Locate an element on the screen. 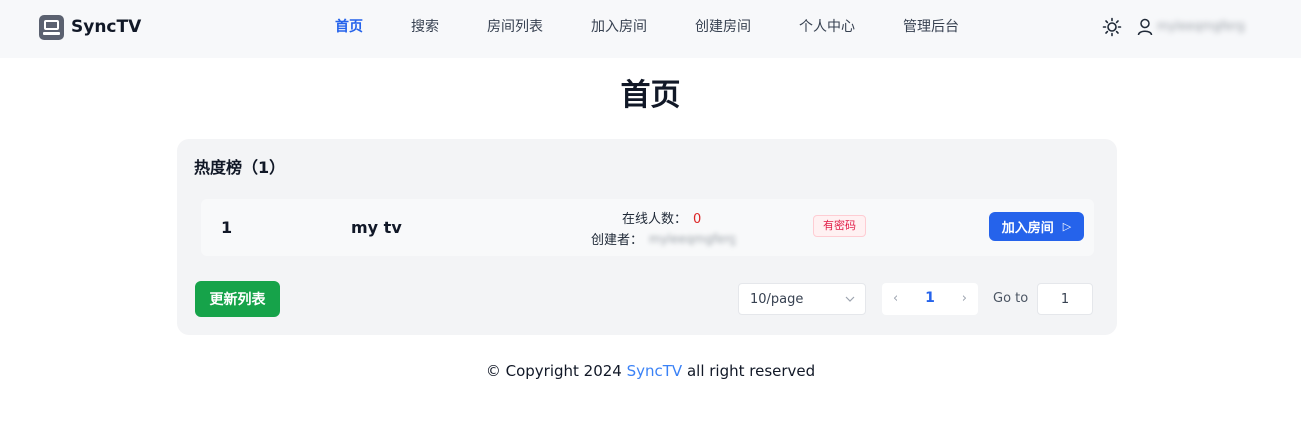 The width and height of the screenshot is (1301, 421). room-rank: 1 is located at coordinates (227, 227).